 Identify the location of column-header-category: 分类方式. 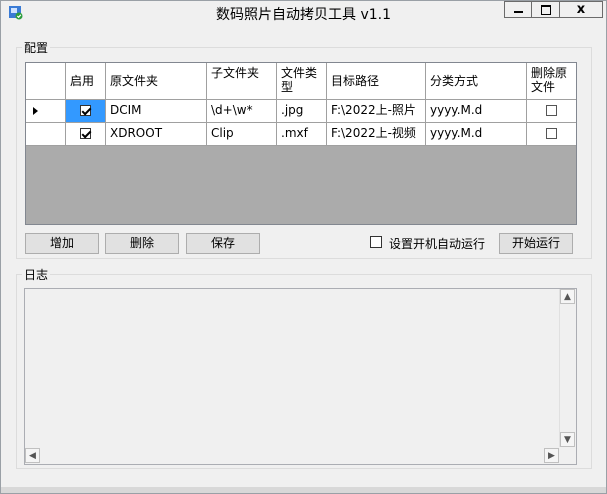
(476, 81).